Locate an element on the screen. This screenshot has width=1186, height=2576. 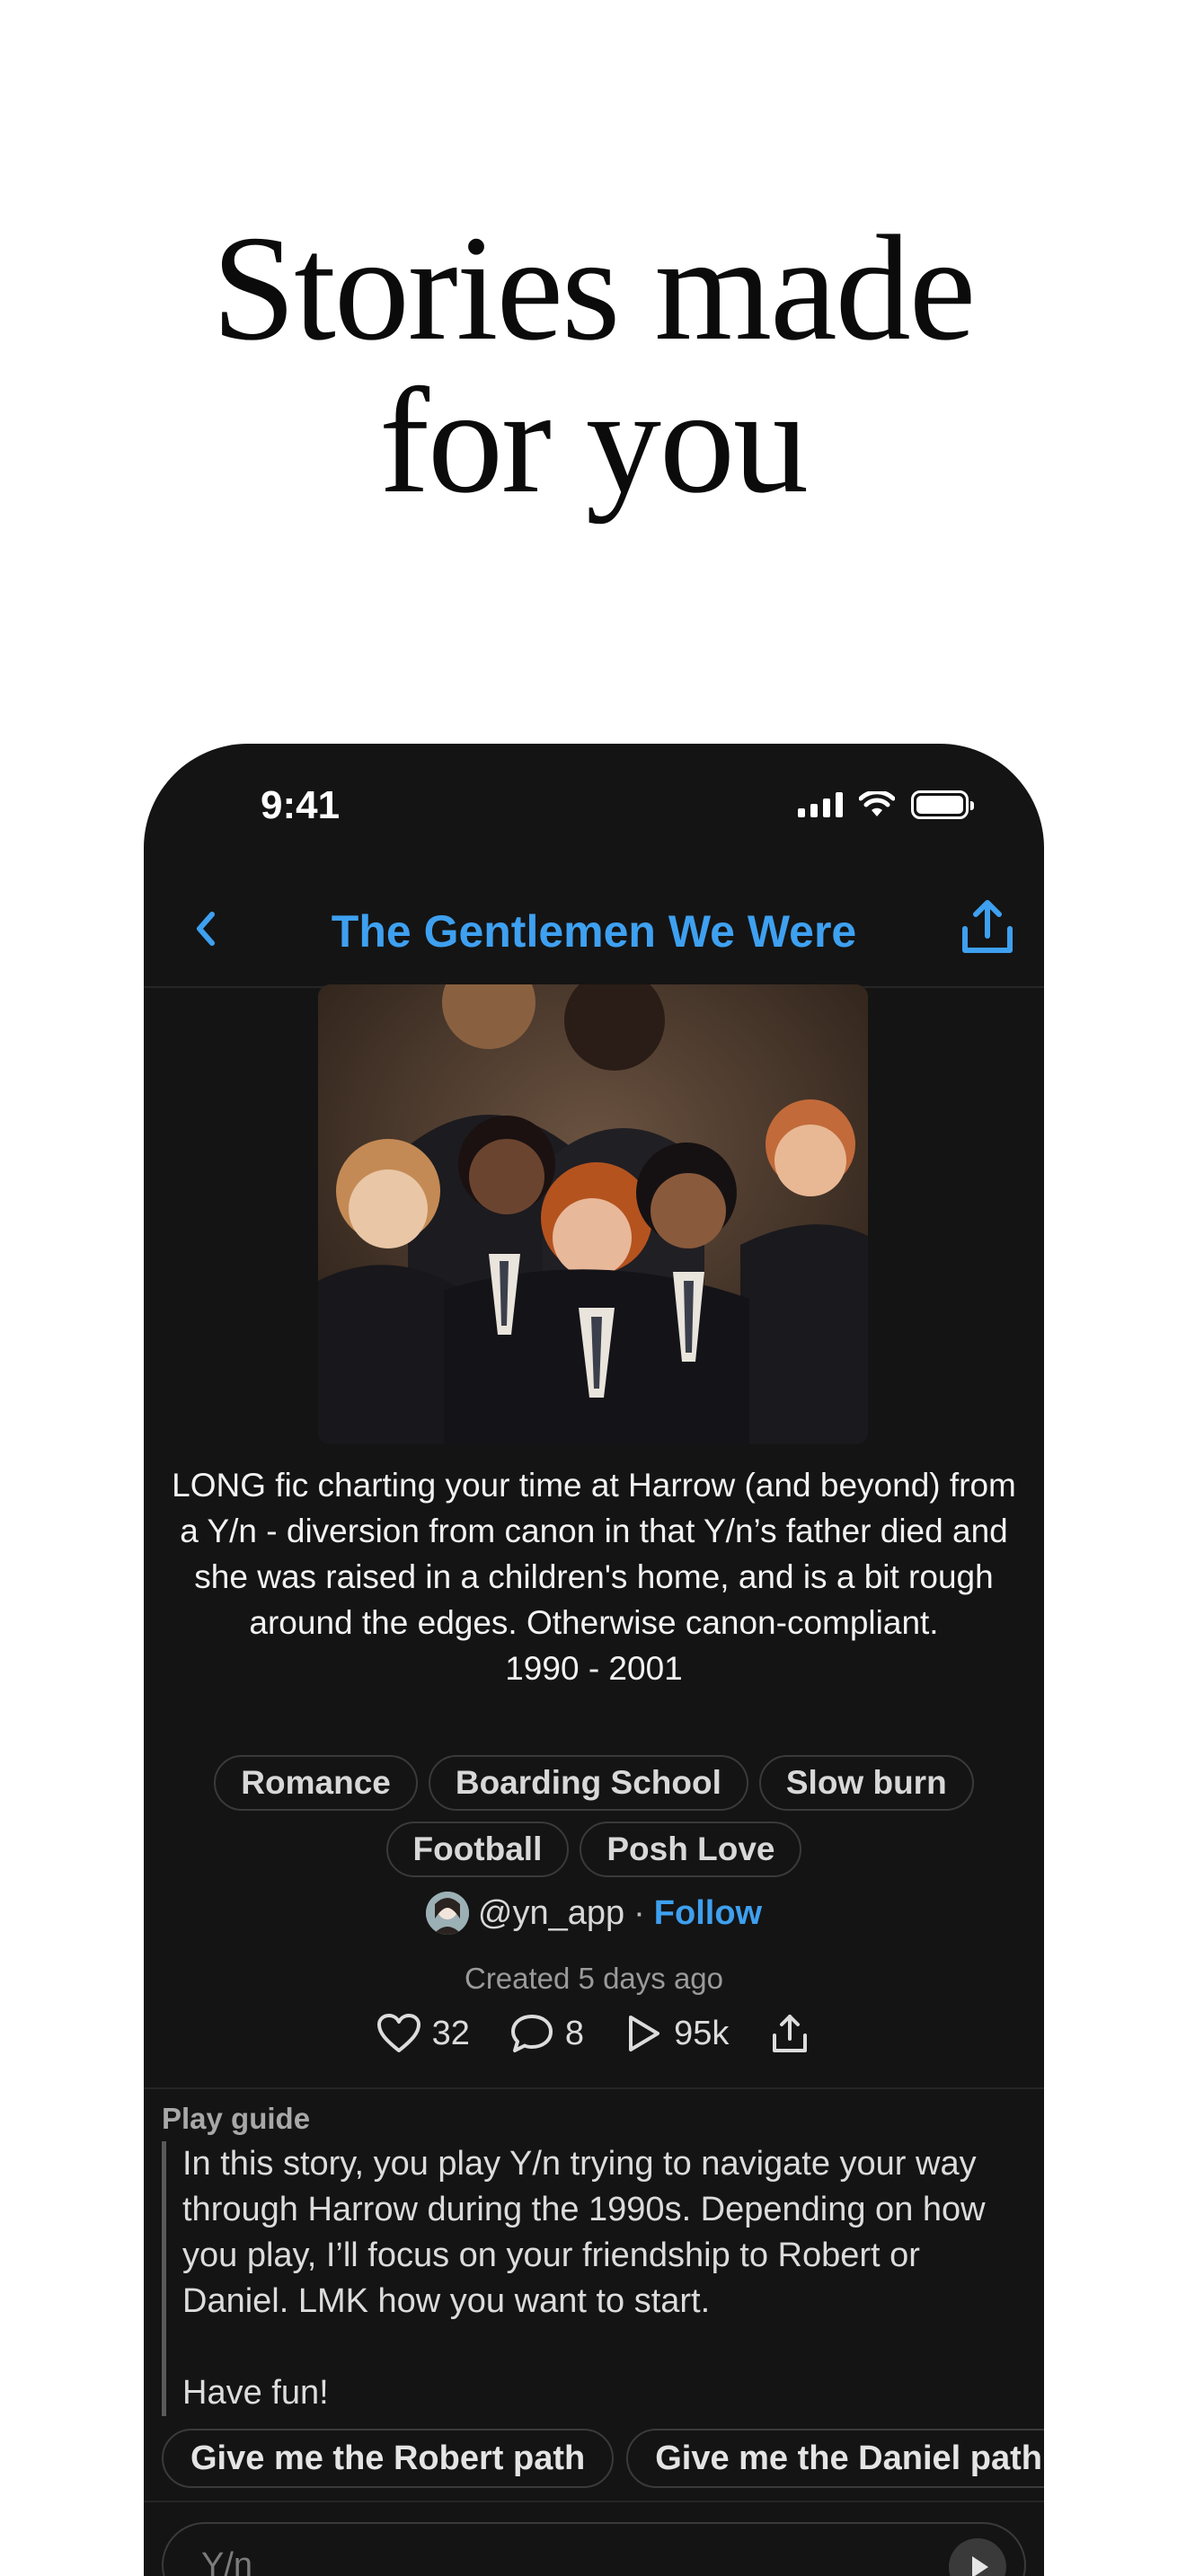
story-years: 1990 - 2001 is located at coordinates (594, 1668).